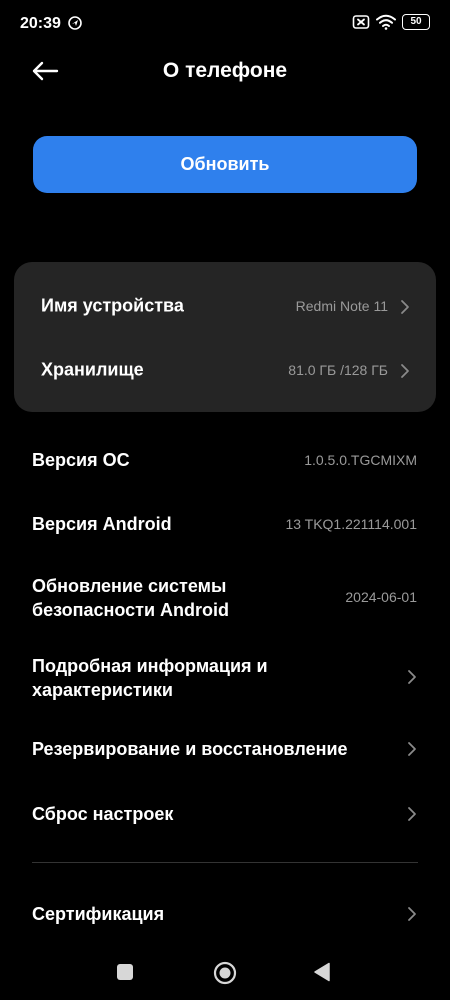 The image size is (450, 1000). What do you see at coordinates (225, 460) in the screenshot?
I see `os-version-row: Версия ОС 1.0.5.0.TGCMIXM` at bounding box center [225, 460].